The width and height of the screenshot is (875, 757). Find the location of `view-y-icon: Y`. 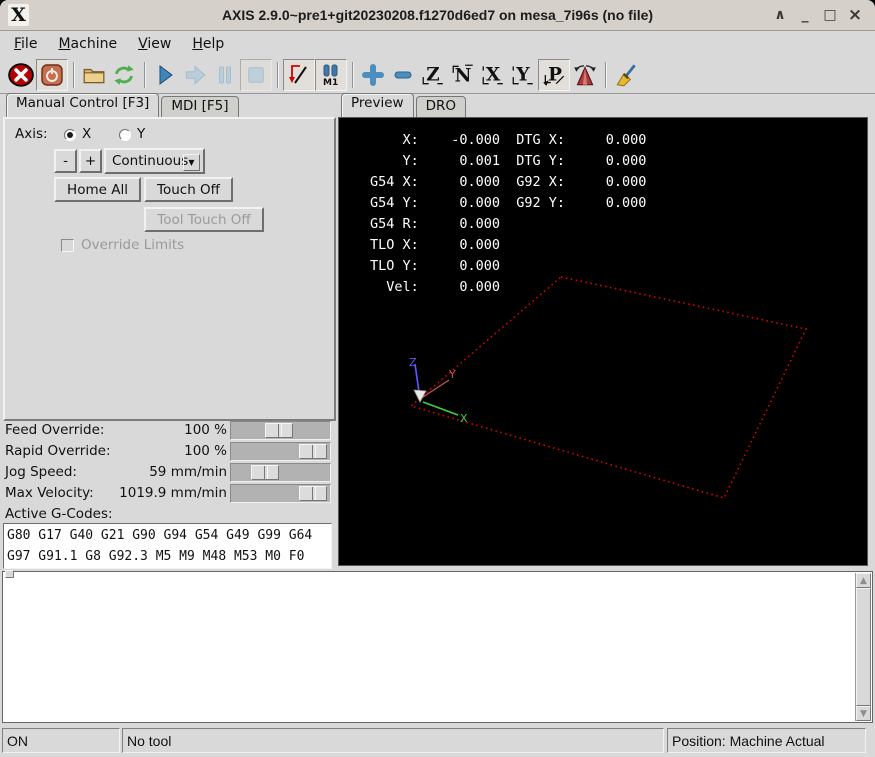

view-y-icon: Y is located at coordinates (522, 74).